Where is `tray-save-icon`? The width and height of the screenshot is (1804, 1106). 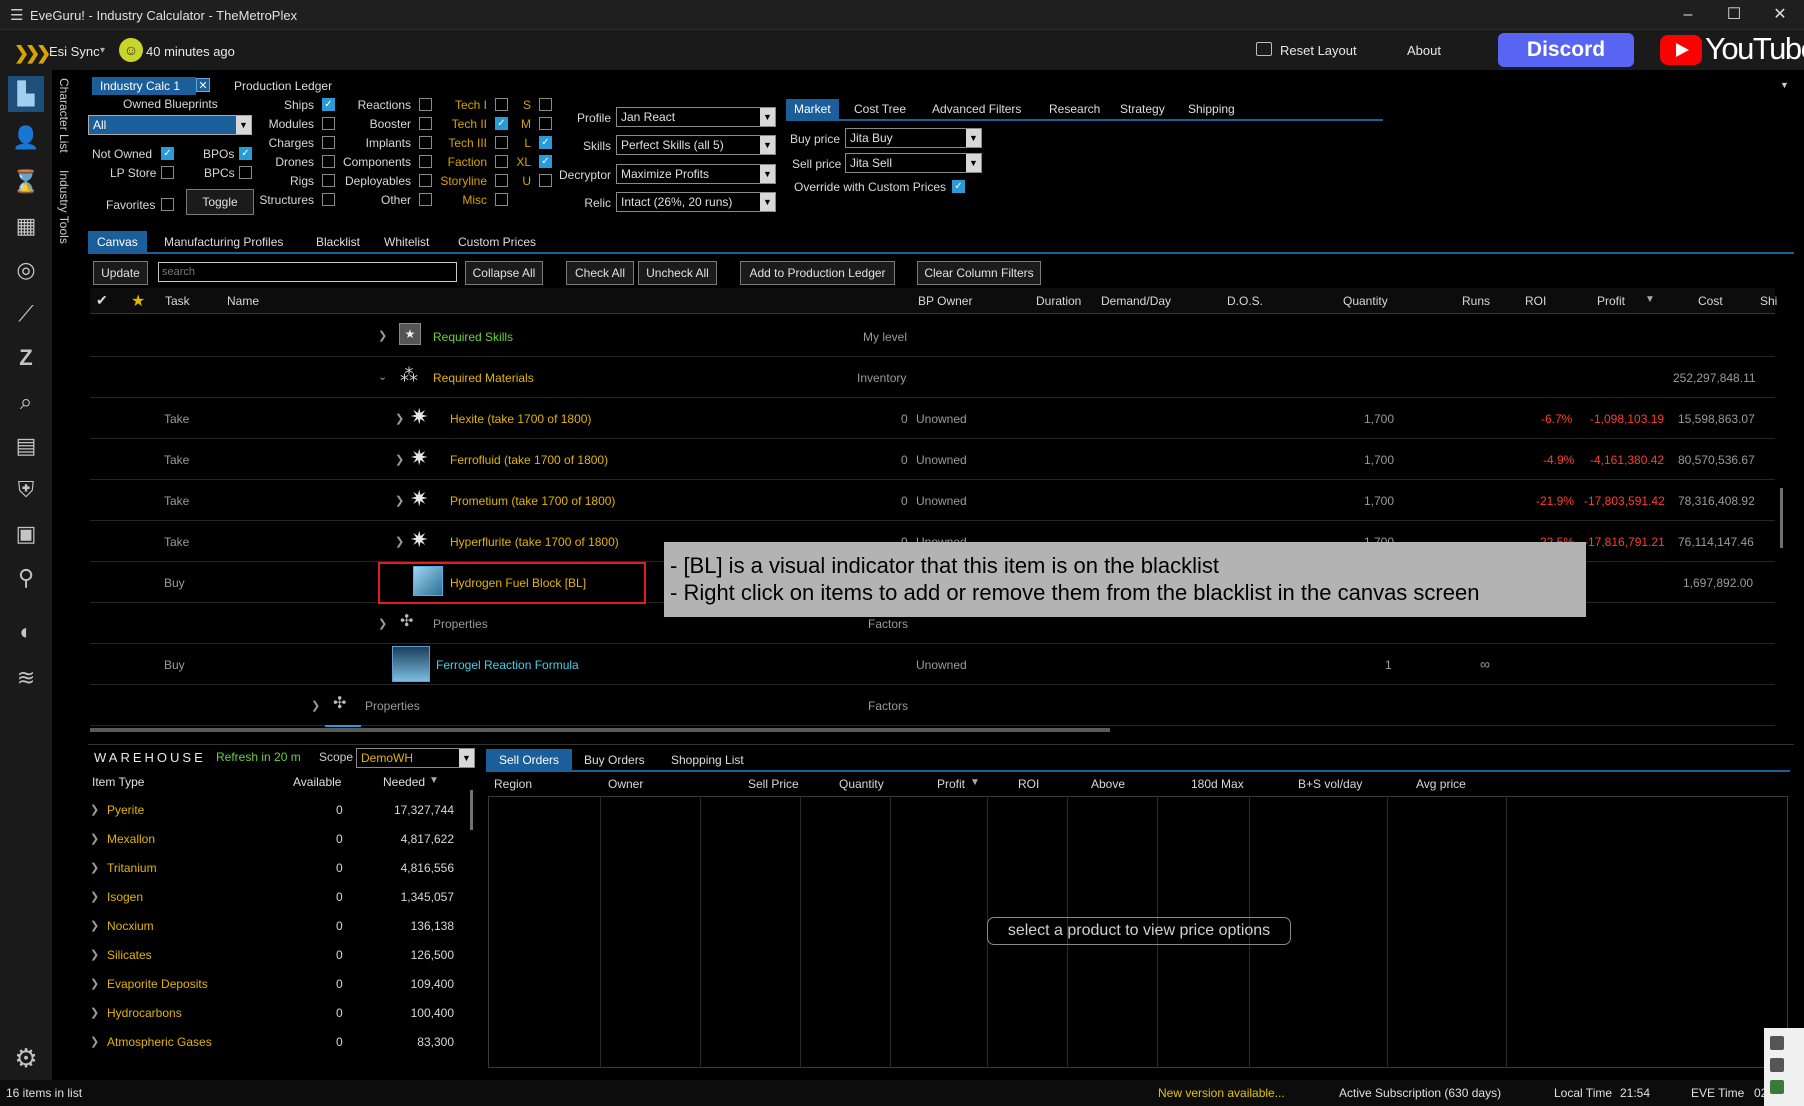 tray-save-icon is located at coordinates (1777, 1043).